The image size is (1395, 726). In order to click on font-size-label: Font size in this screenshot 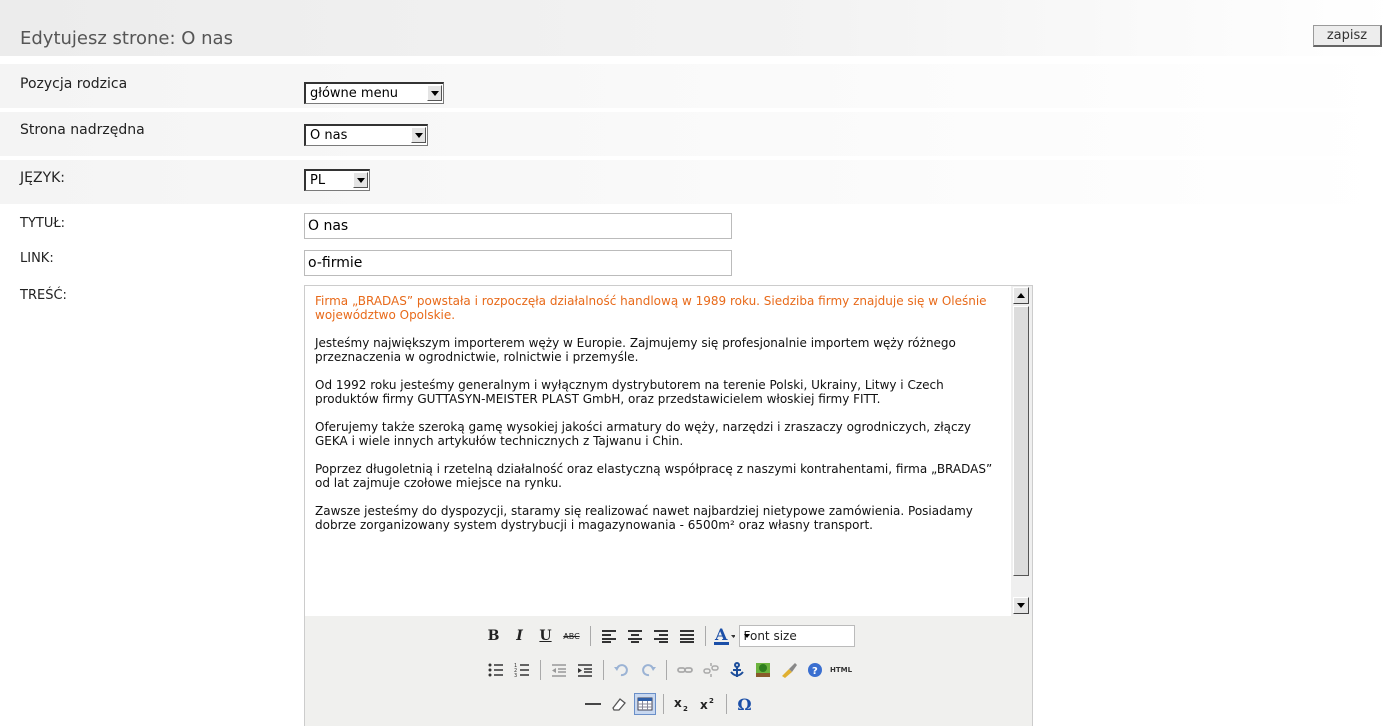, I will do `click(770, 636)`.